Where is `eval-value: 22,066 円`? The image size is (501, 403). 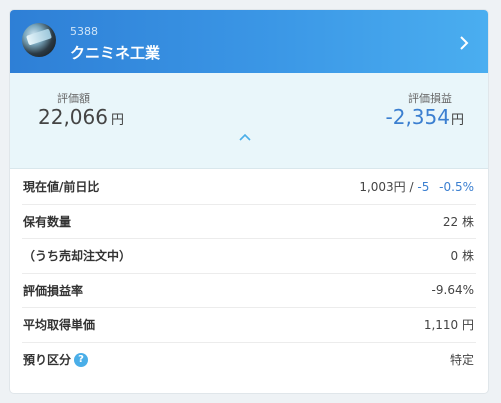
eval-value: 22,066 円 is located at coordinates (81, 117).